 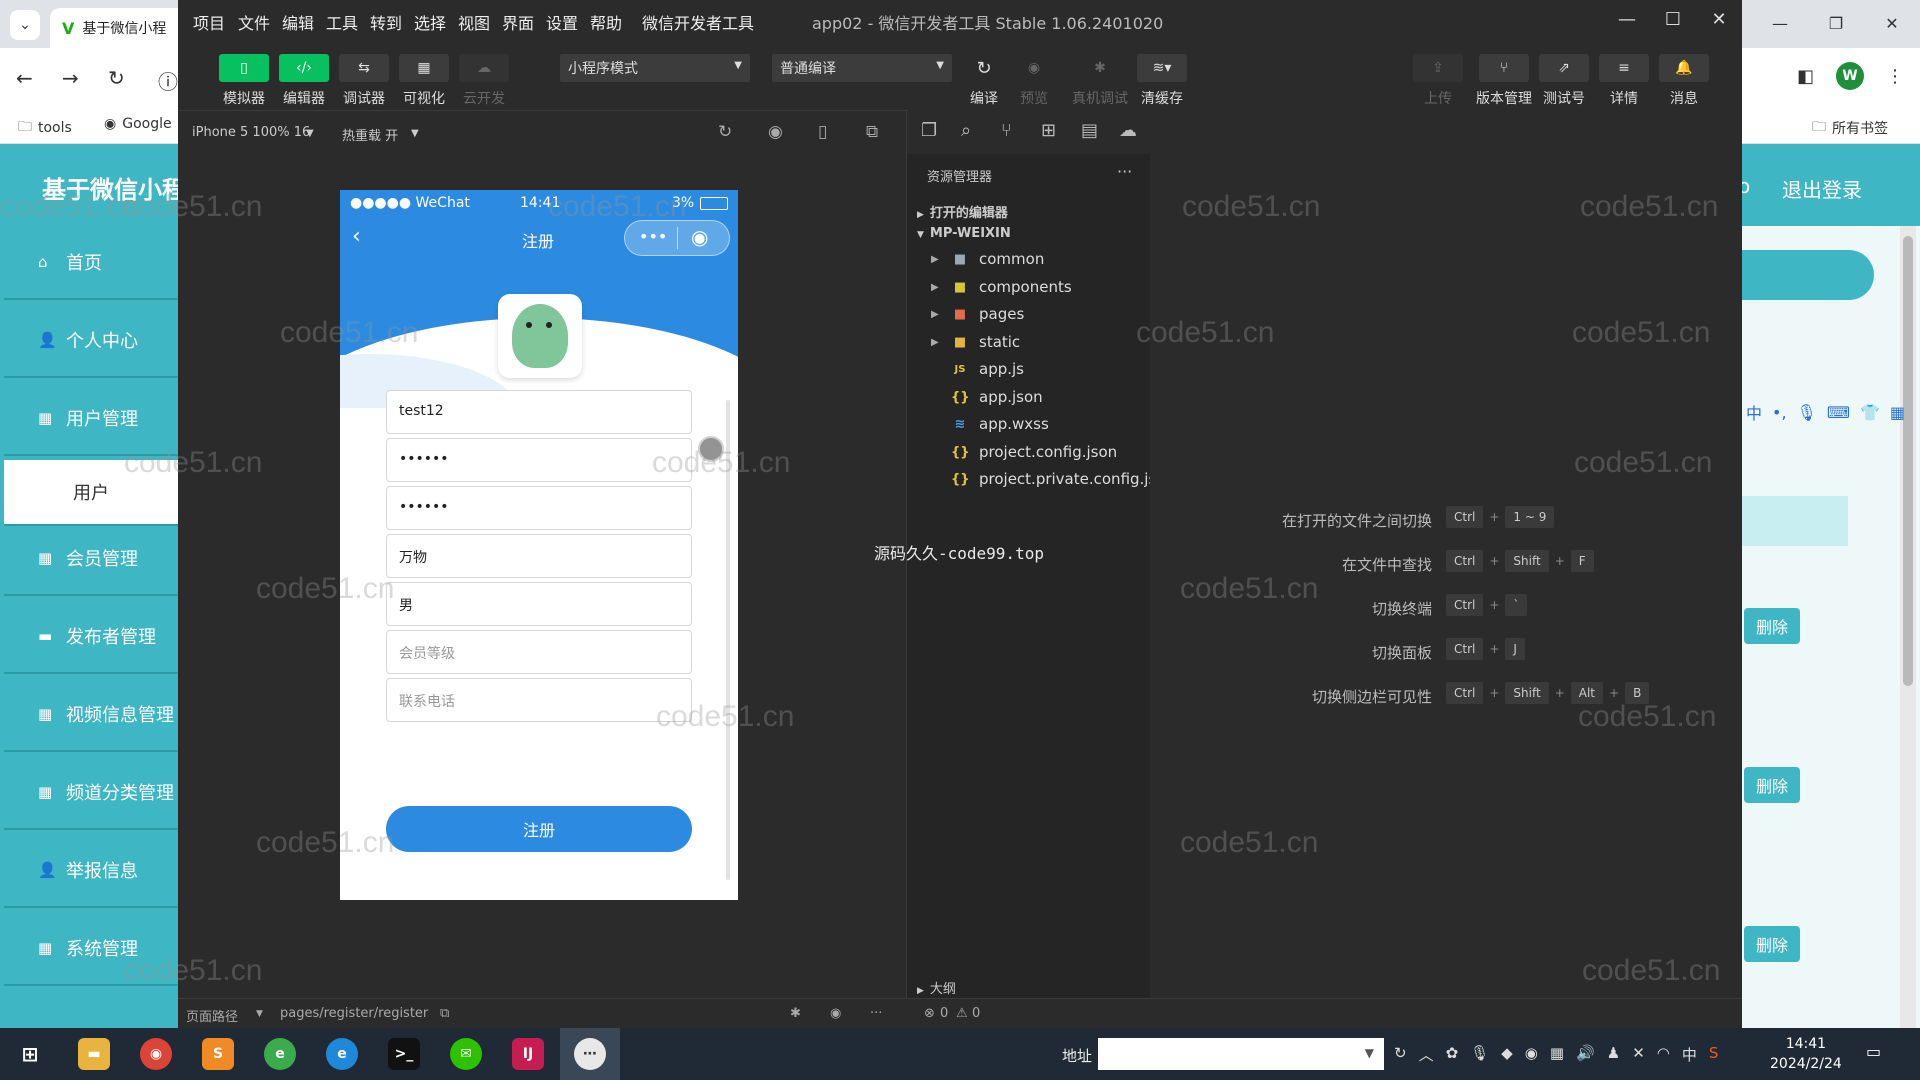 I want to click on terminal-icon: >_, so click(x=404, y=1054).